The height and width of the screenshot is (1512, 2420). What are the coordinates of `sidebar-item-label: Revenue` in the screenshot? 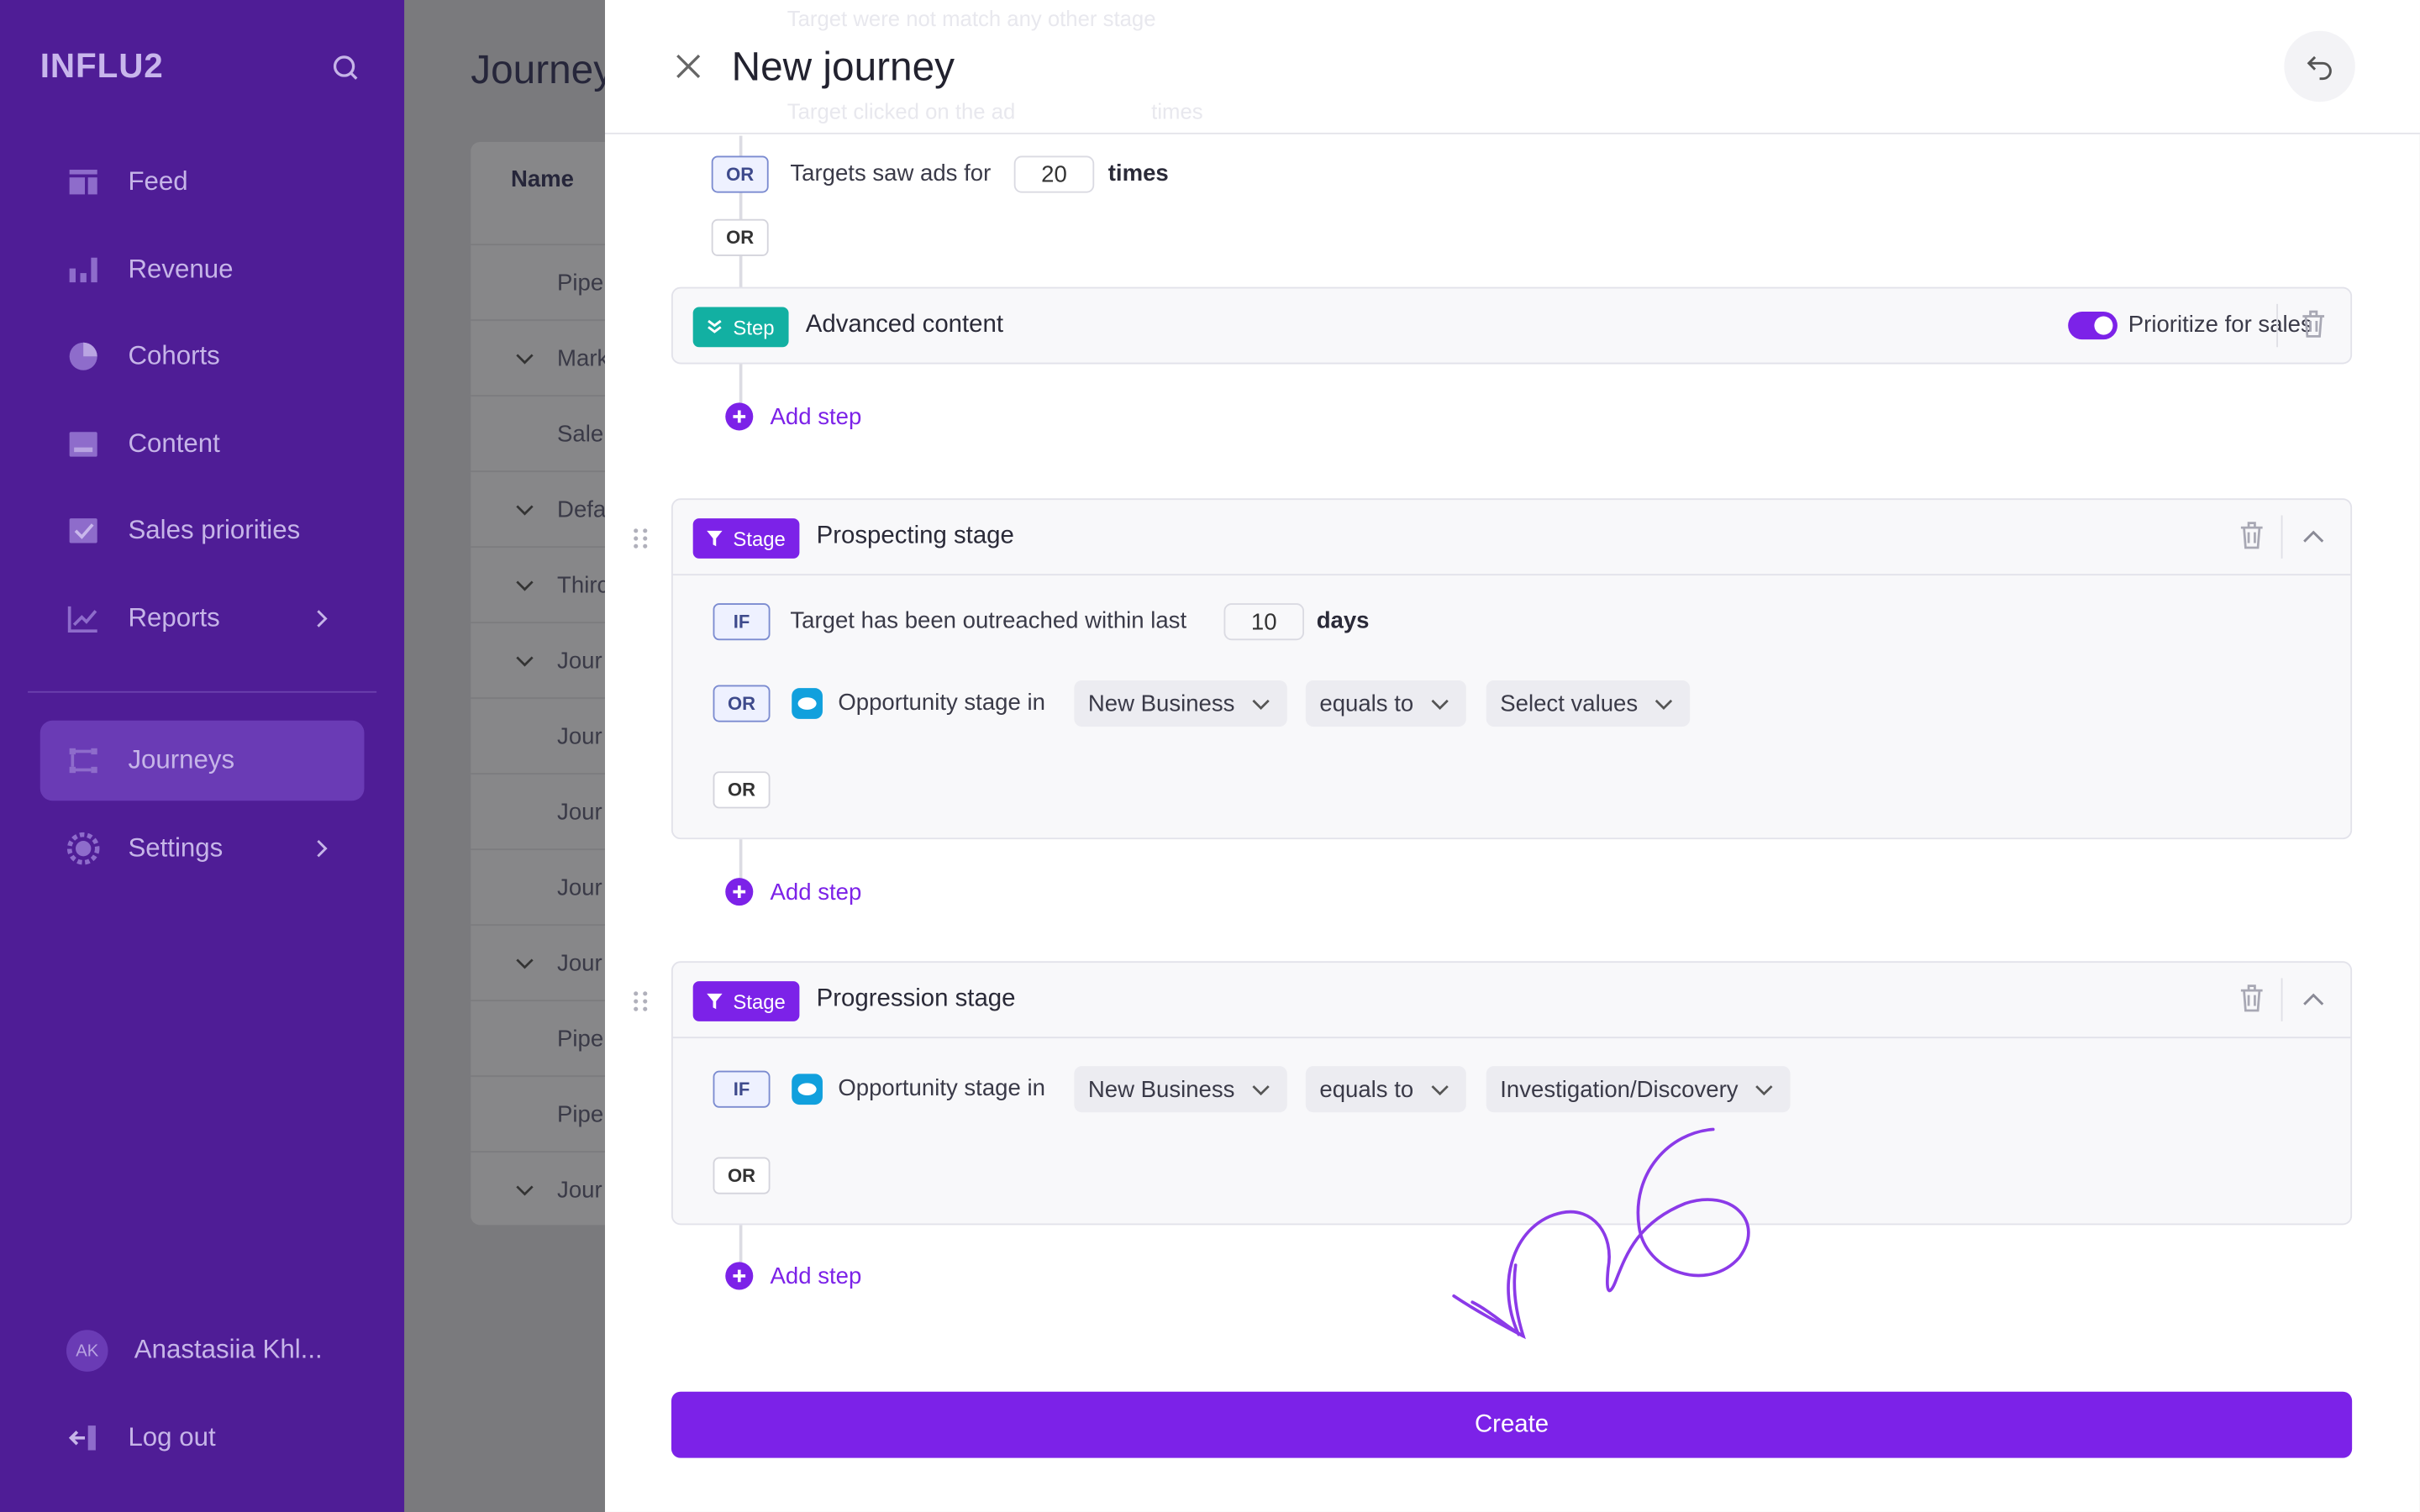 It's located at (181, 269).